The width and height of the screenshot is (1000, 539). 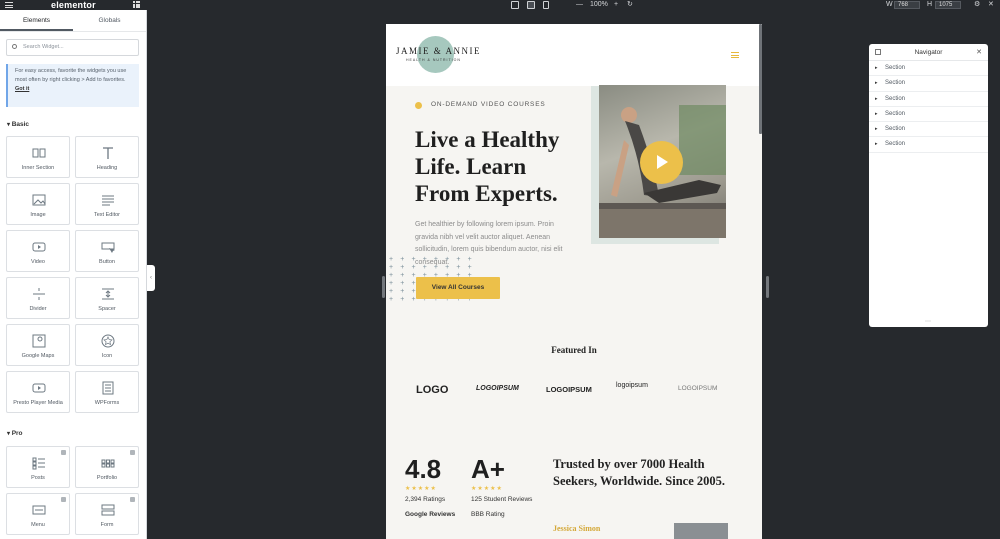 I want to click on widget-form: Form, so click(x=107, y=514).